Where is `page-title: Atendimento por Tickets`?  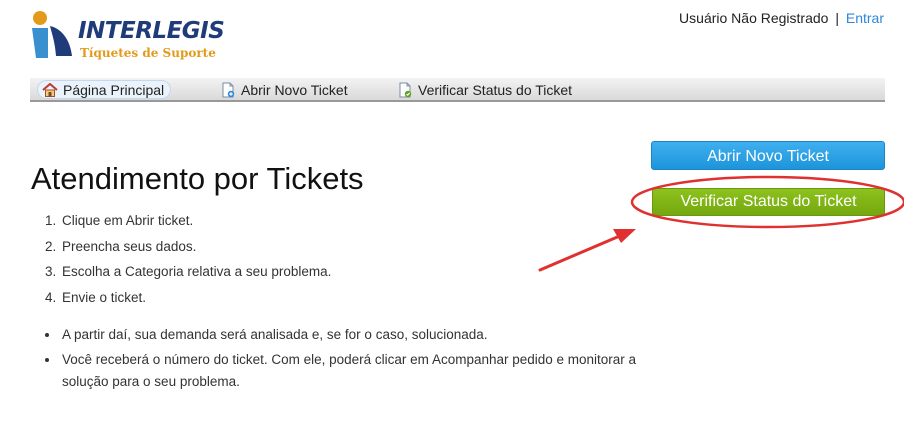 page-title: Atendimento por Tickets is located at coordinates (197, 178).